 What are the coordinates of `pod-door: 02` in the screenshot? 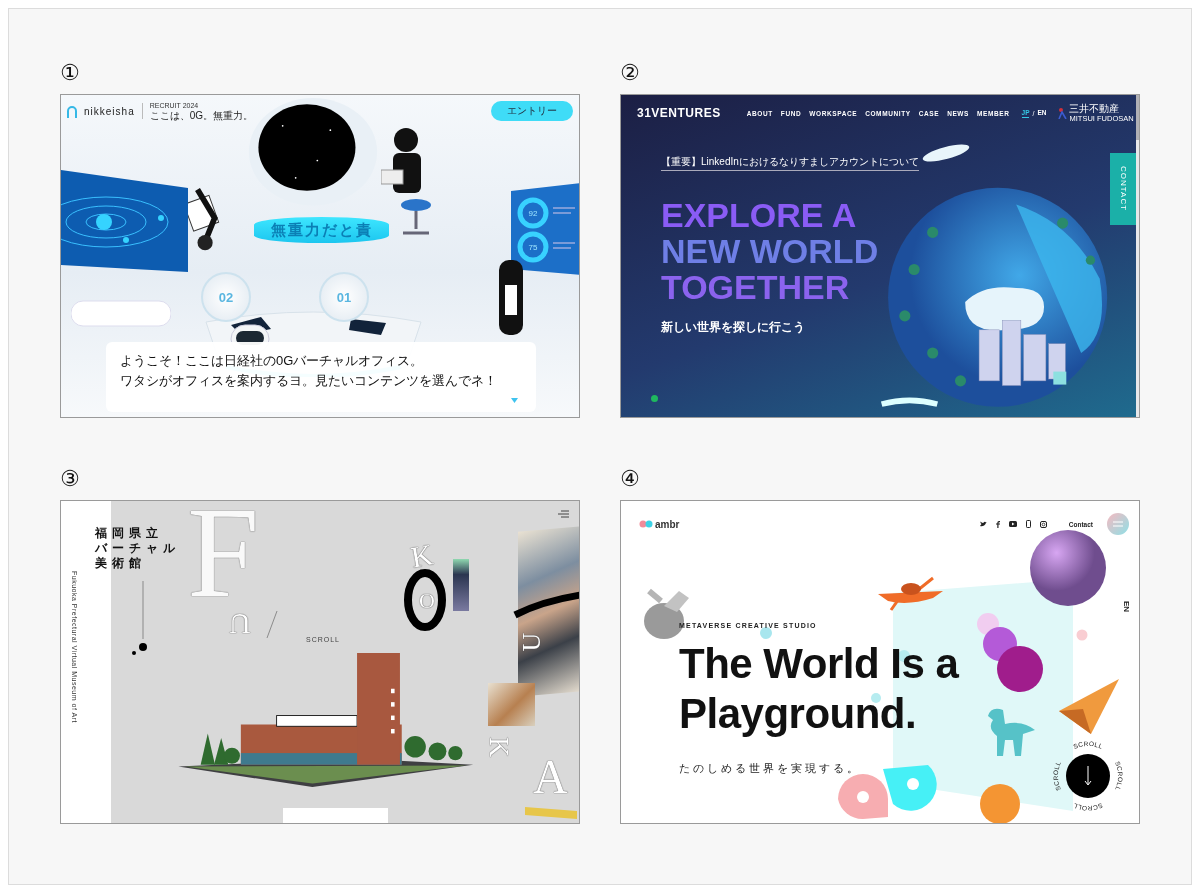 It's located at (226, 297).